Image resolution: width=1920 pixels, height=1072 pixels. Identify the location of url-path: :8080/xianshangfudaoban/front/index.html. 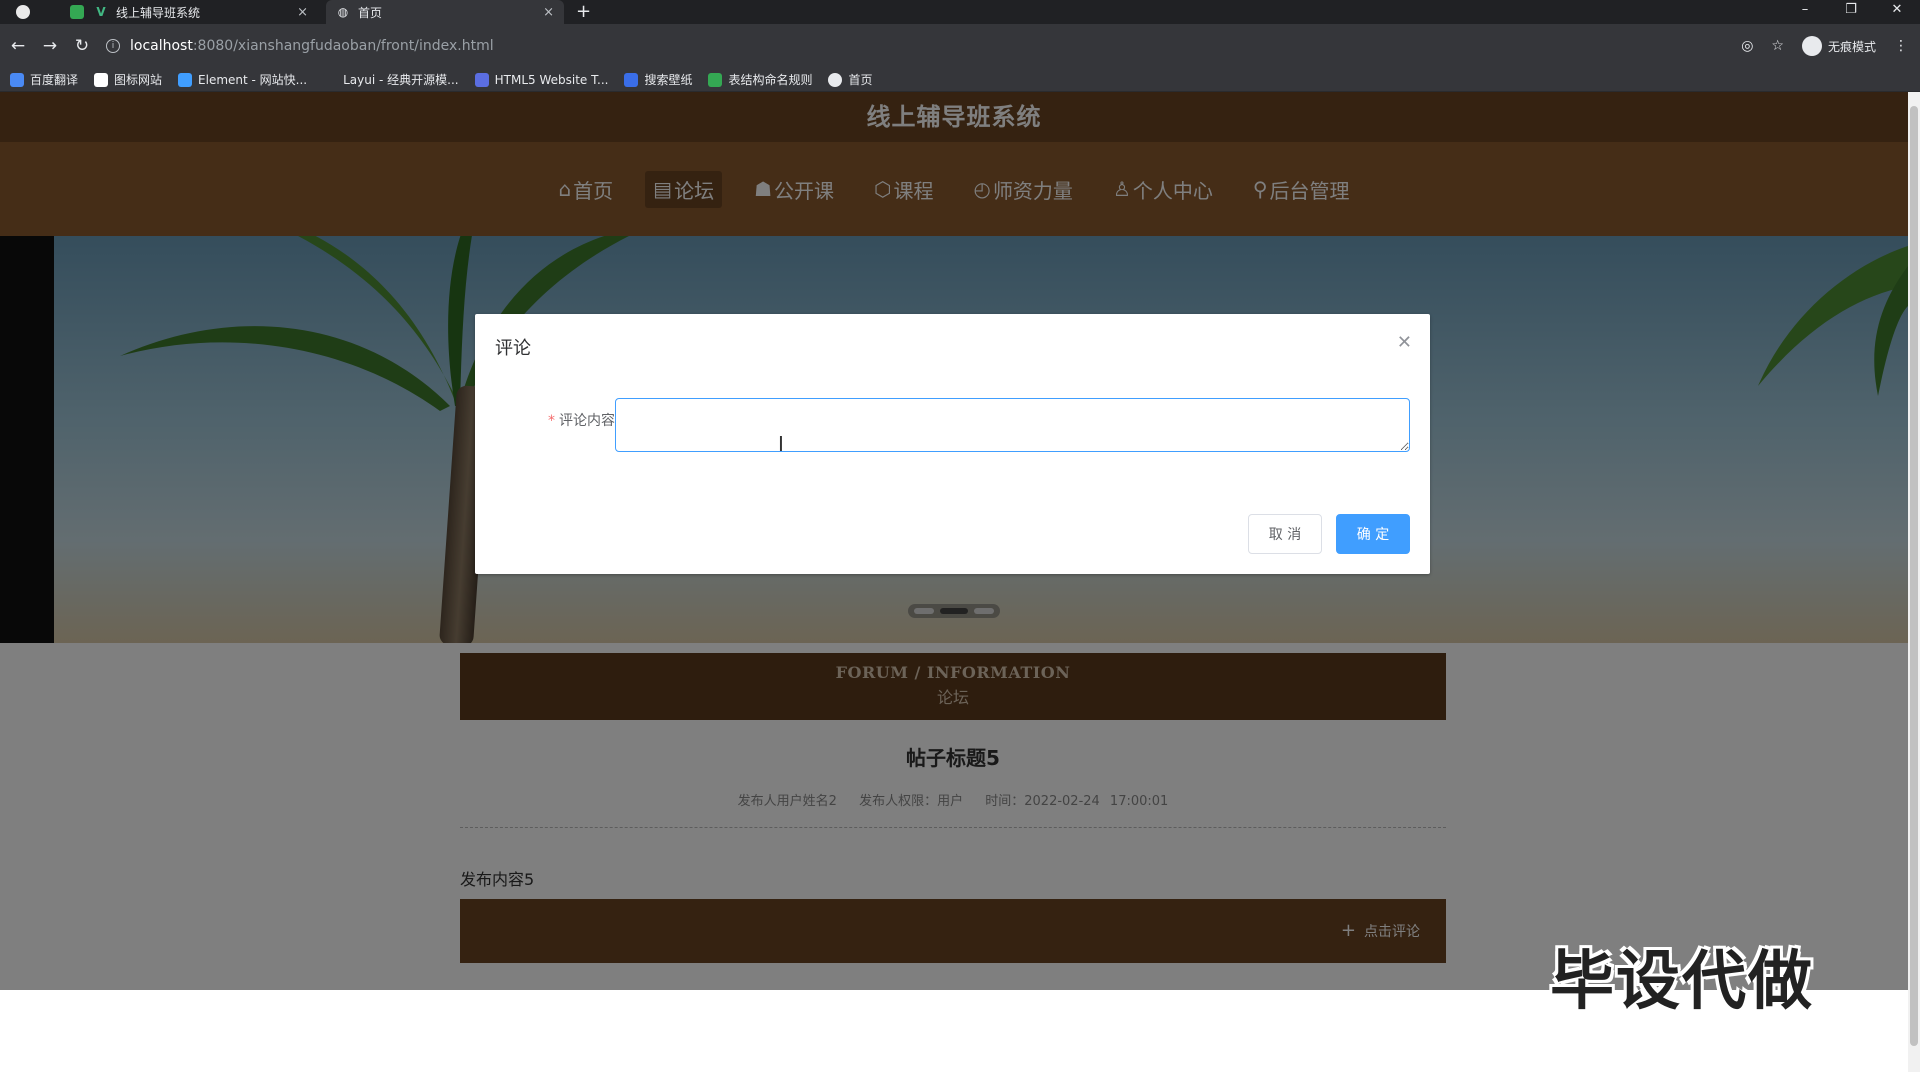
(343, 46).